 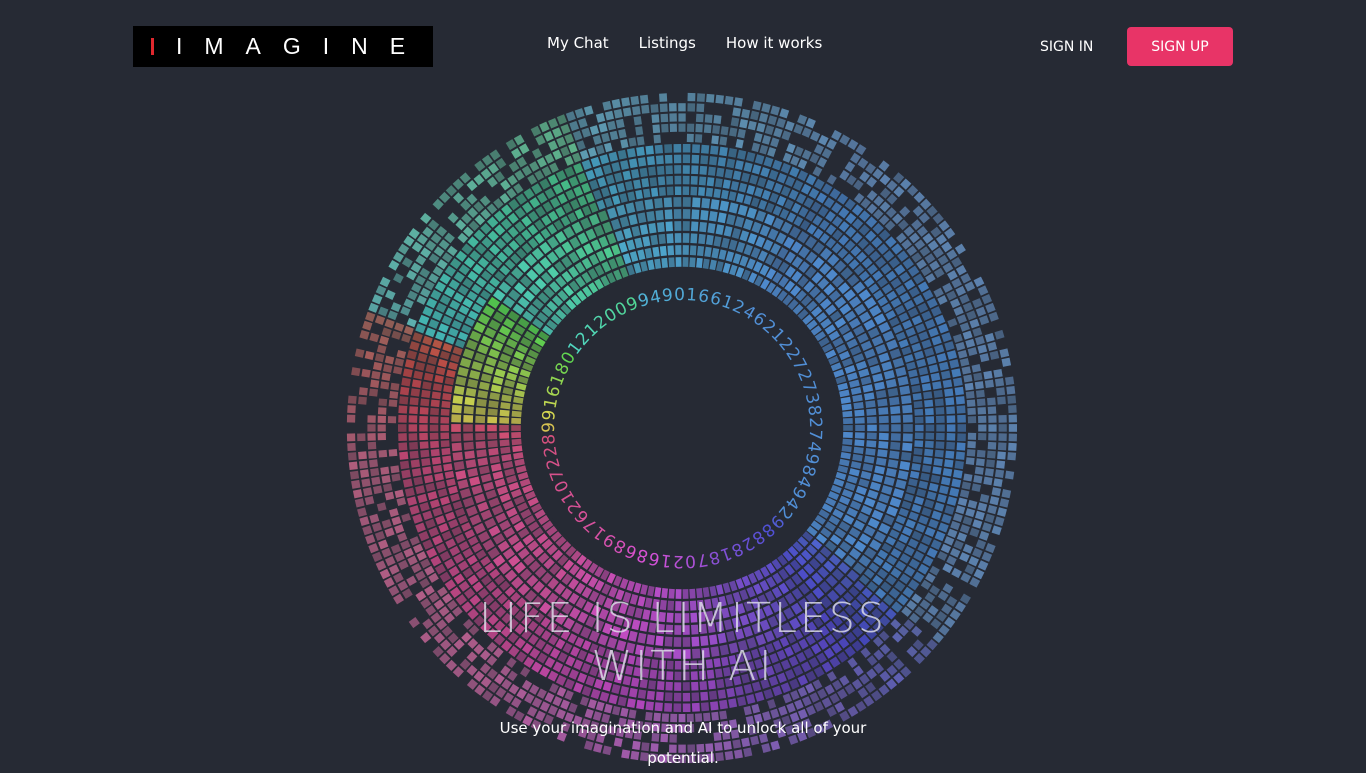 What do you see at coordinates (667, 43) in the screenshot?
I see `nav-listings: Listings` at bounding box center [667, 43].